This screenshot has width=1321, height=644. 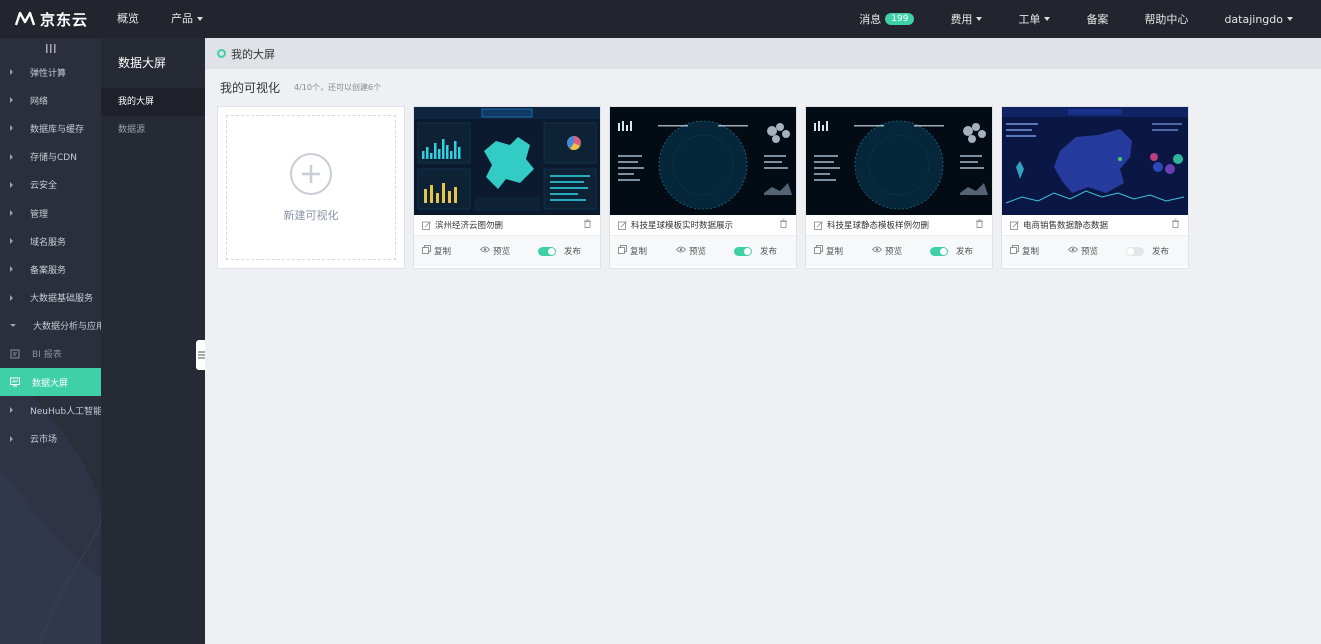 I want to click on sidebar-item-bigdata-analytics: 大数据分析与应用, so click(x=50, y=326).